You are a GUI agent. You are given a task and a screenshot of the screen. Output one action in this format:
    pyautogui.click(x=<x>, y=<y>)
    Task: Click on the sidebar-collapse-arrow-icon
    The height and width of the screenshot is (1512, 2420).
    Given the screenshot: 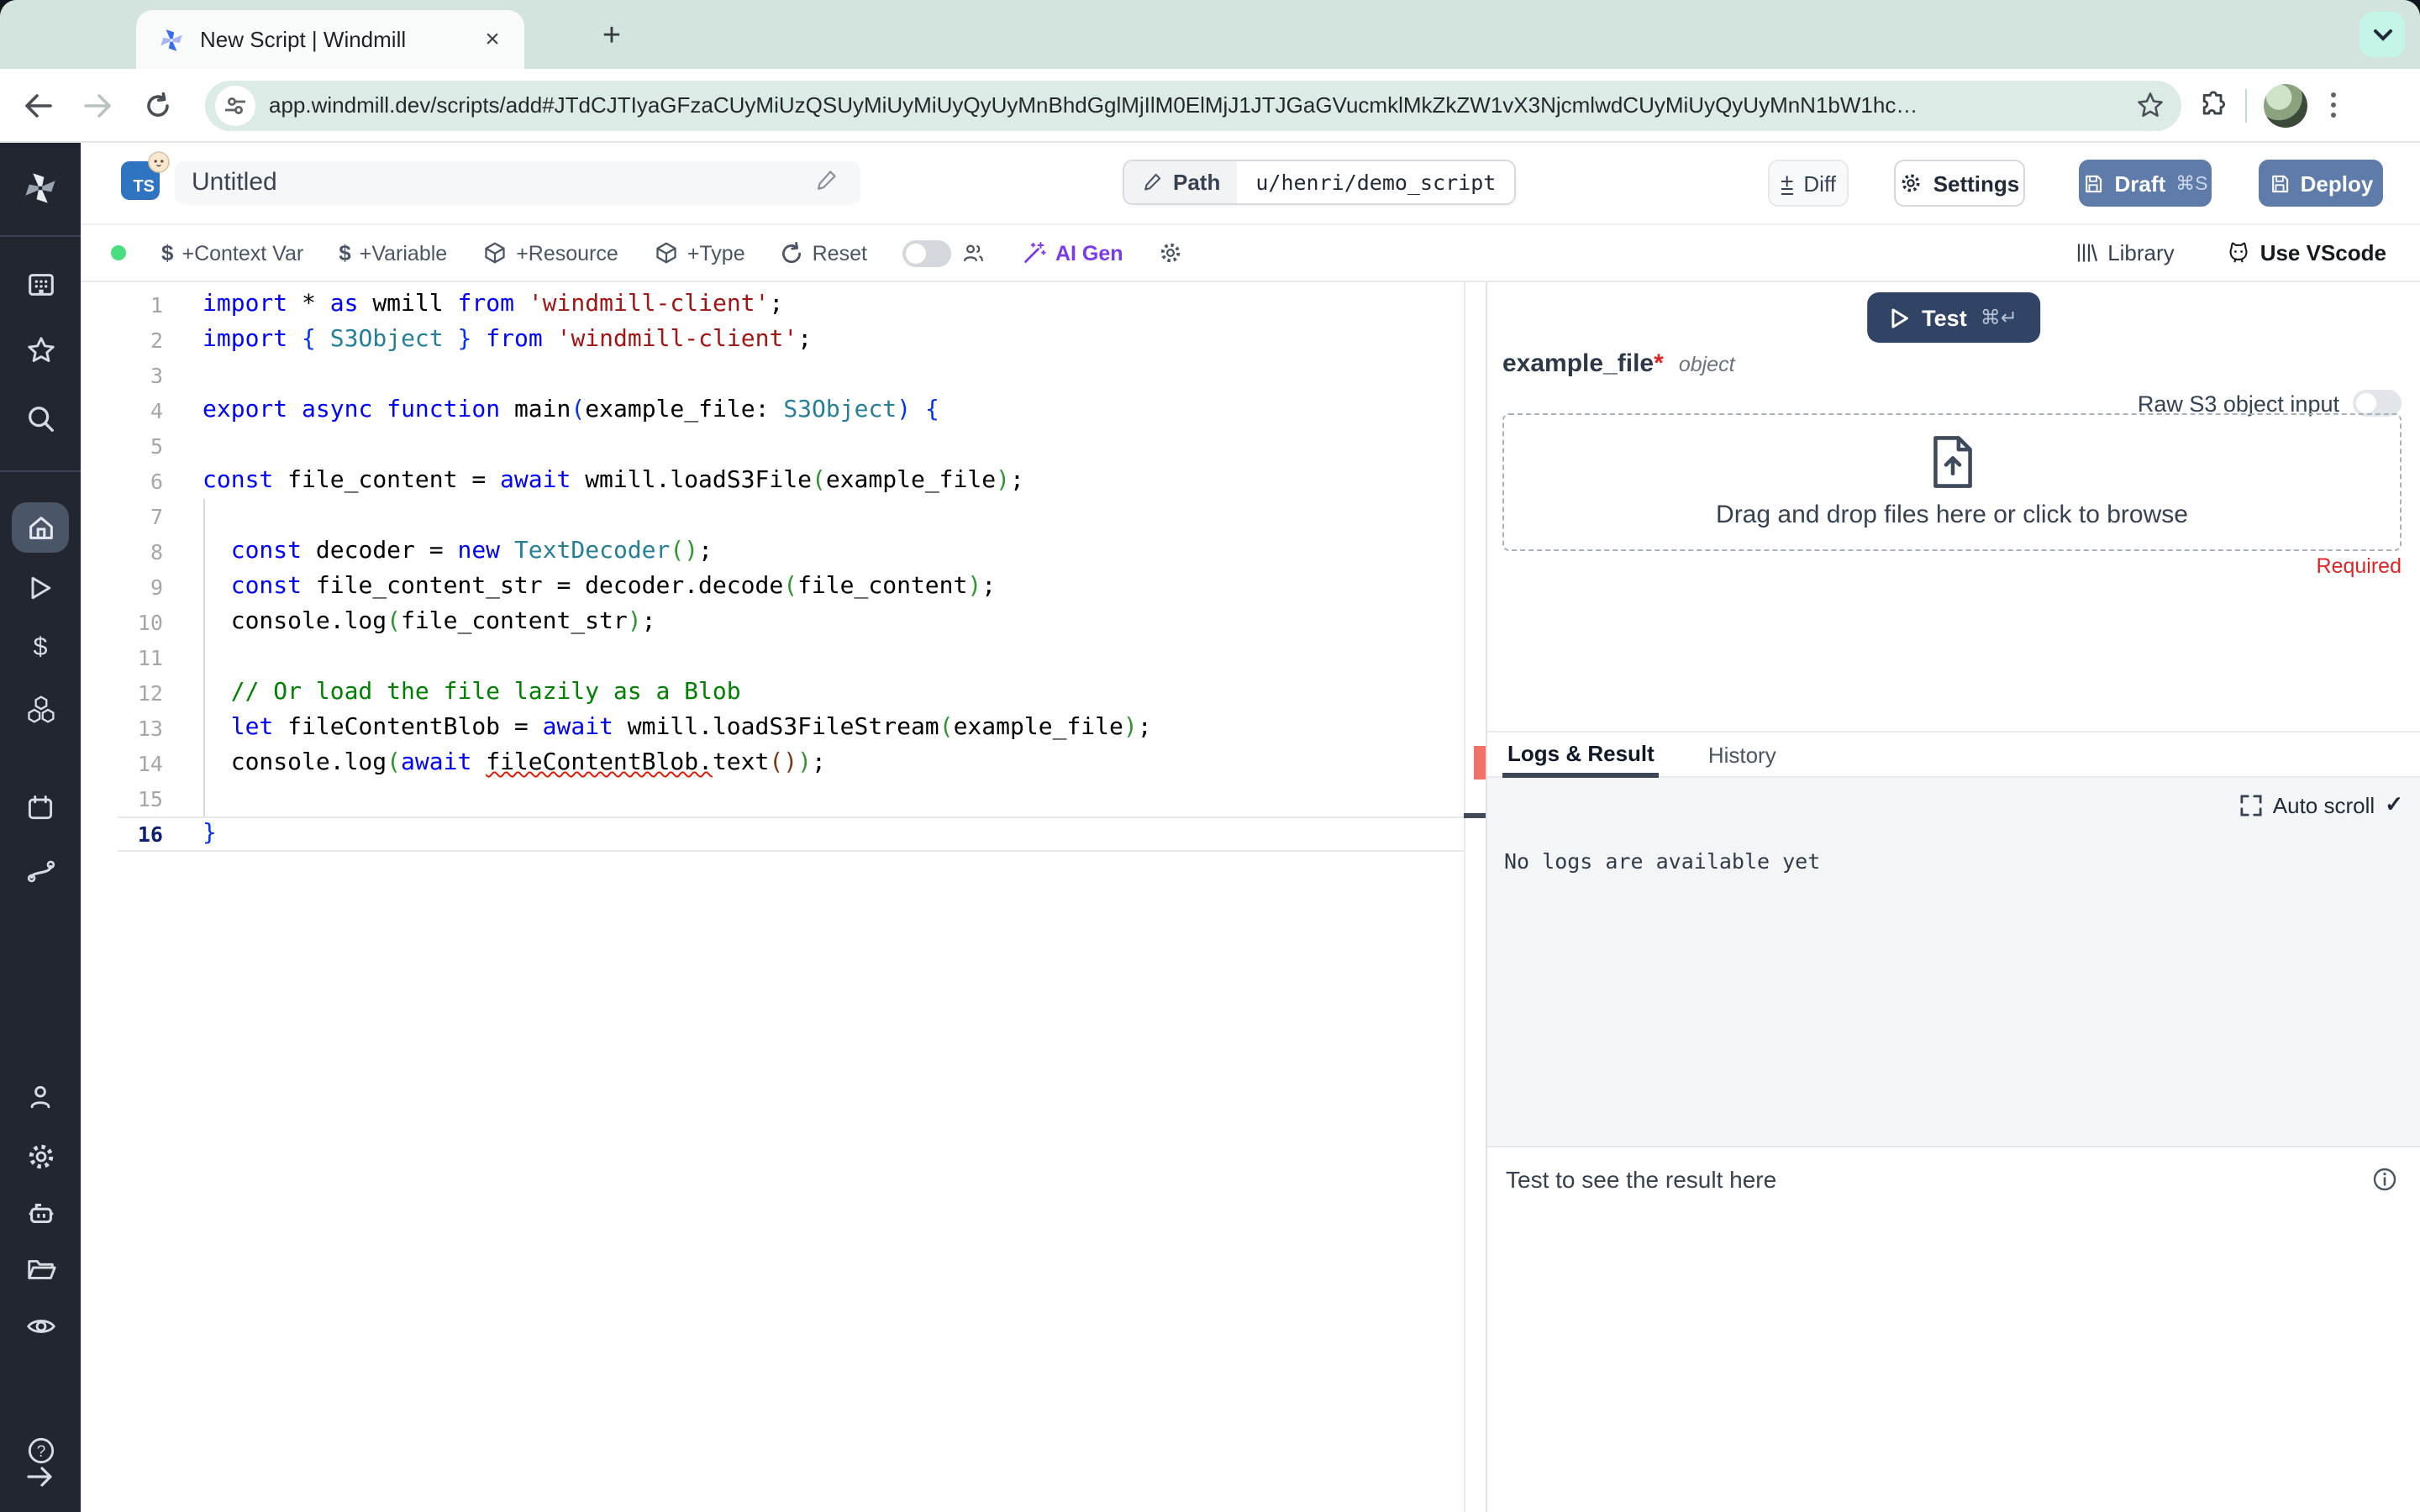 What is the action you would take?
    pyautogui.click(x=40, y=1477)
    